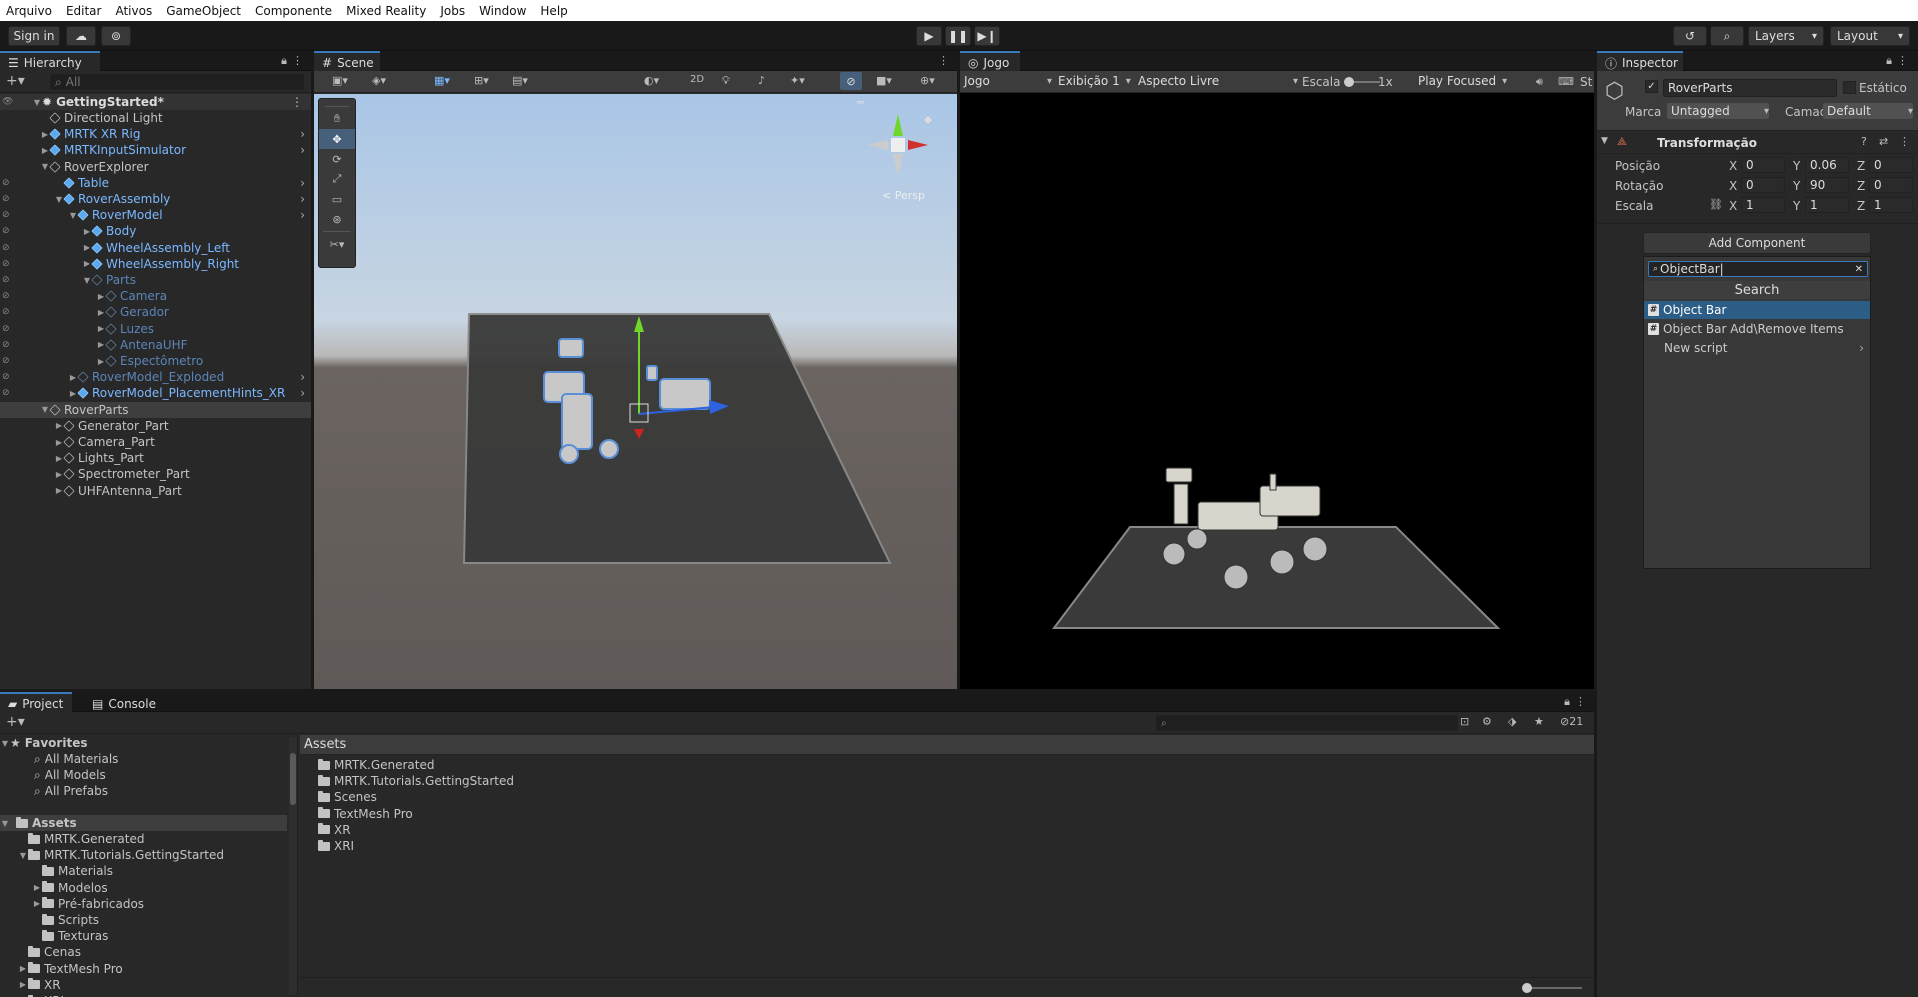 The image size is (1918, 997). Describe the element at coordinates (1690, 36) in the screenshot. I see `history-icon: ↺` at that location.